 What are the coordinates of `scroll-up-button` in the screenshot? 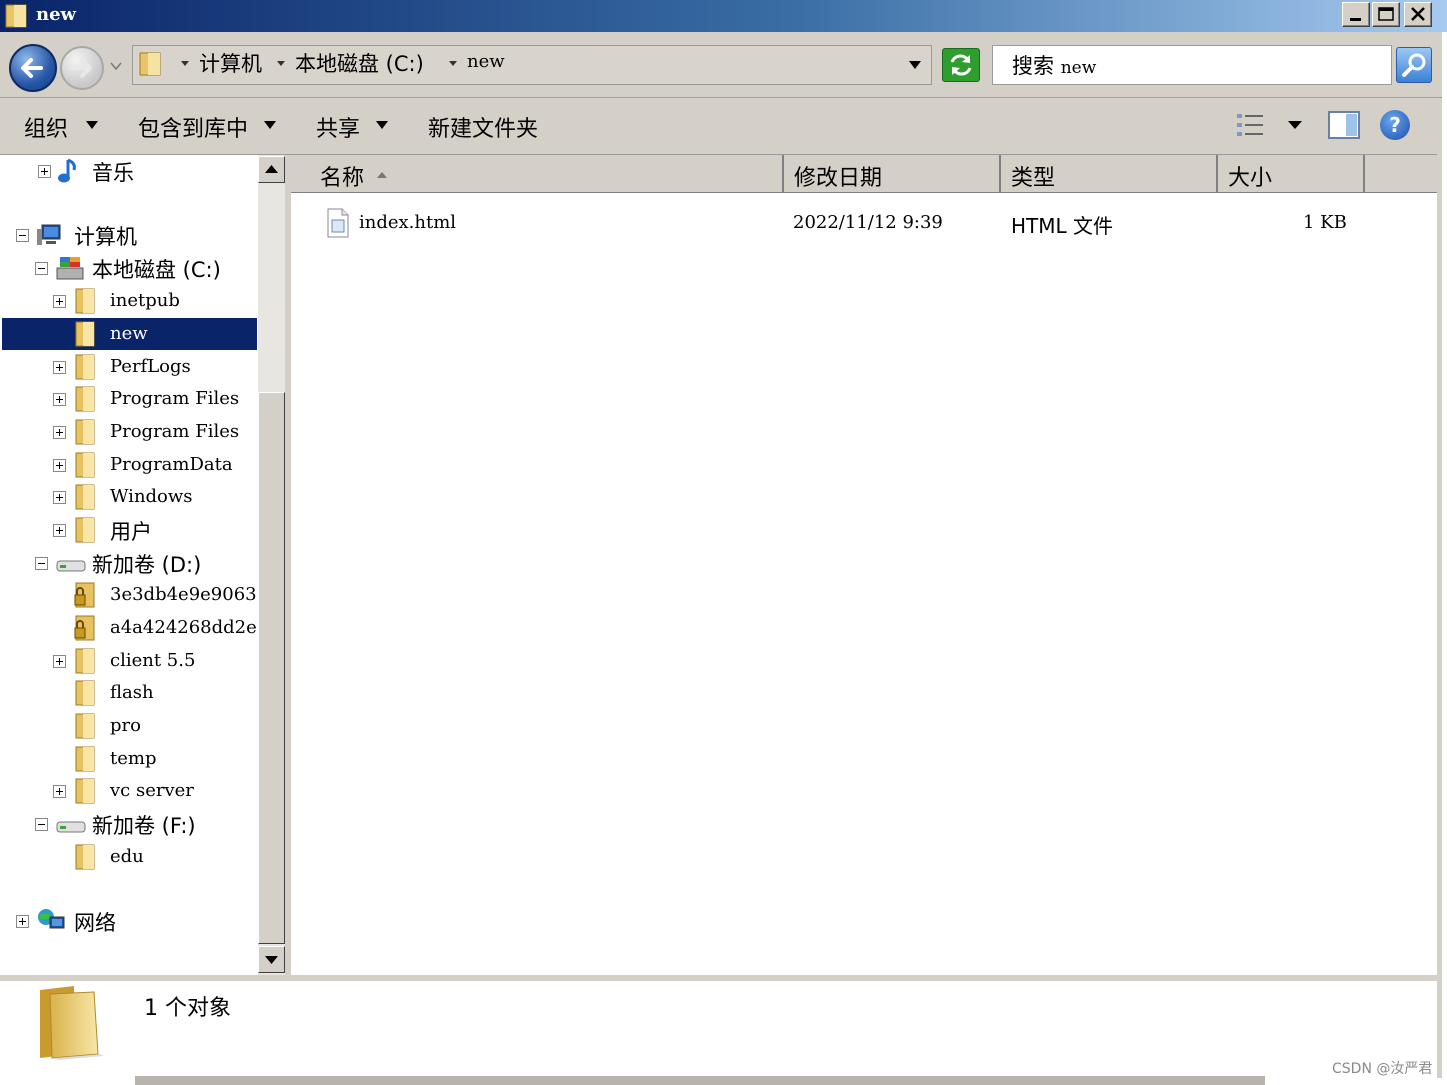 It's located at (271, 169).